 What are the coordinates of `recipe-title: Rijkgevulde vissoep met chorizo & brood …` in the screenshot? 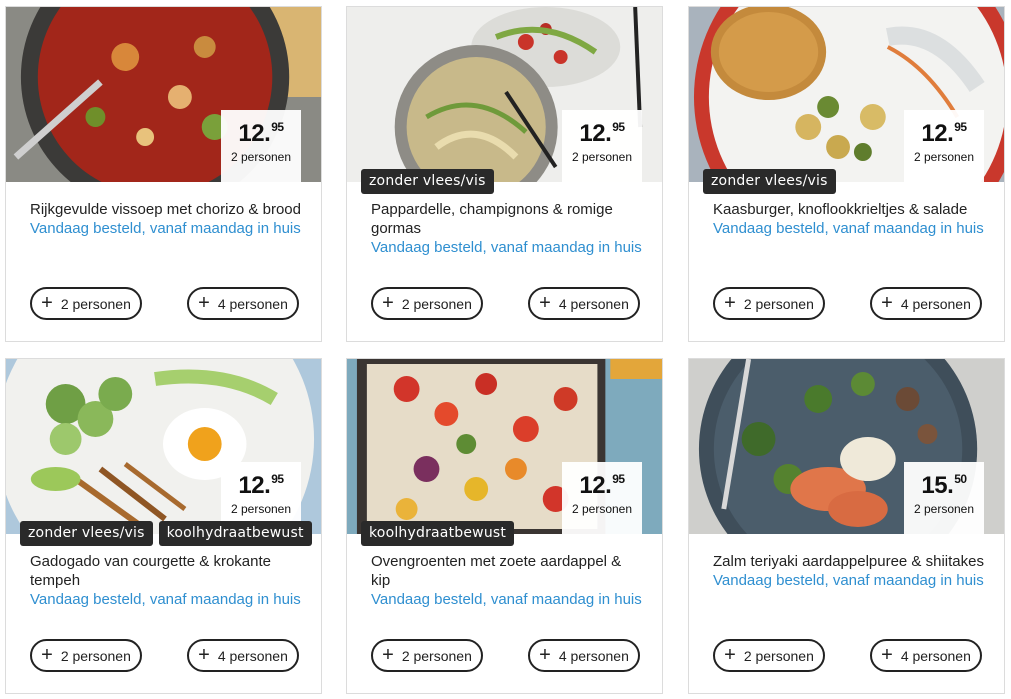 It's located at (165, 219).